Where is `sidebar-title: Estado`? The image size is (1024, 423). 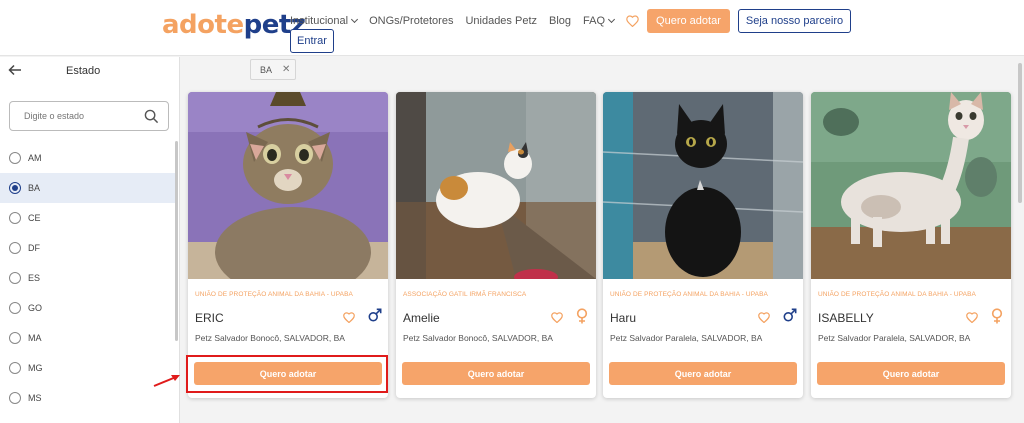
sidebar-title: Estado is located at coordinates (83, 71).